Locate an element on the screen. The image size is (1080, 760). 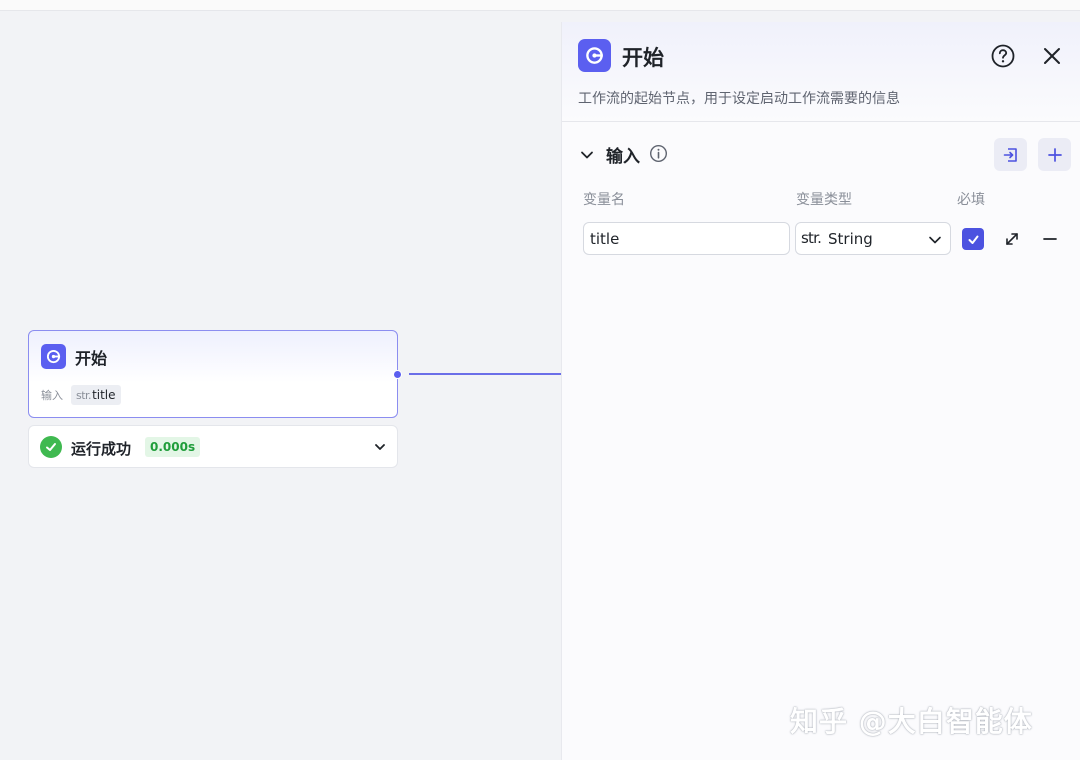
node-variable-type: str. is located at coordinates (84, 395).